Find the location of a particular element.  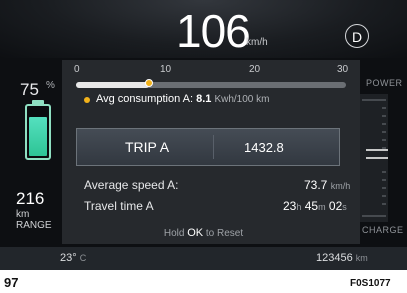

battery-icon is located at coordinates (38, 132).